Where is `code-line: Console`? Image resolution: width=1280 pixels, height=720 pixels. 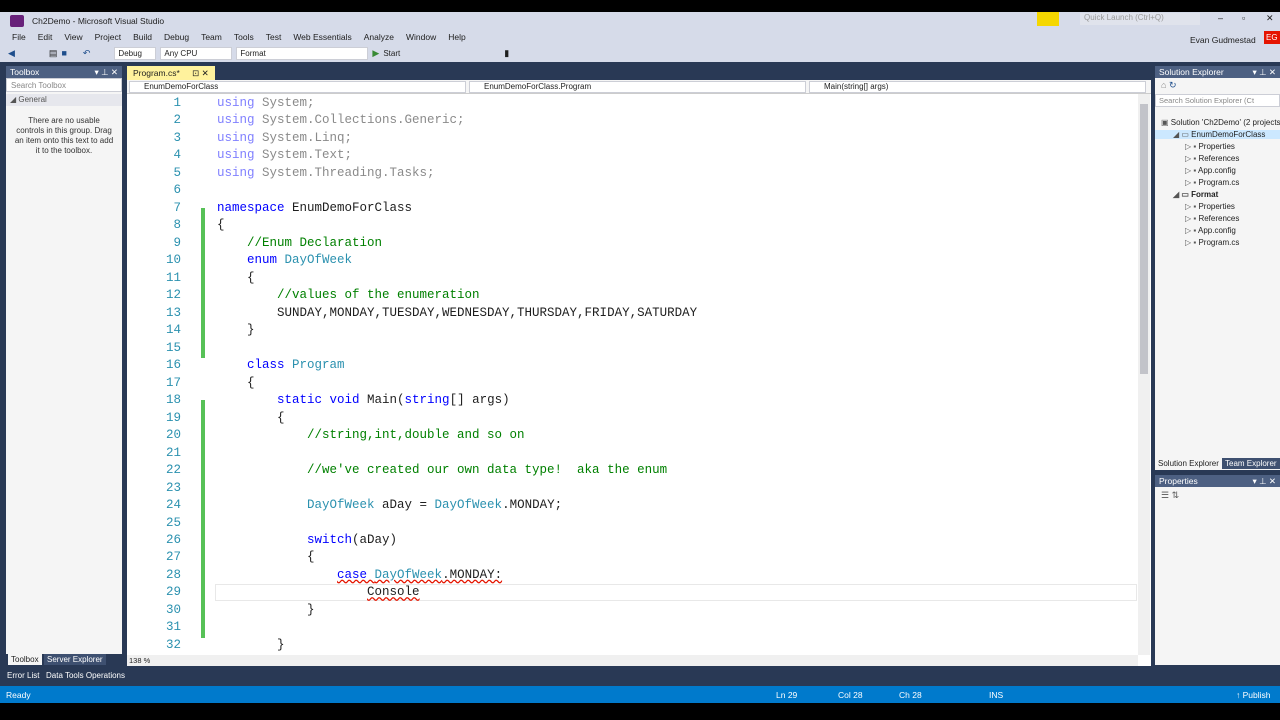
code-line: Console is located at coordinates (318, 592).